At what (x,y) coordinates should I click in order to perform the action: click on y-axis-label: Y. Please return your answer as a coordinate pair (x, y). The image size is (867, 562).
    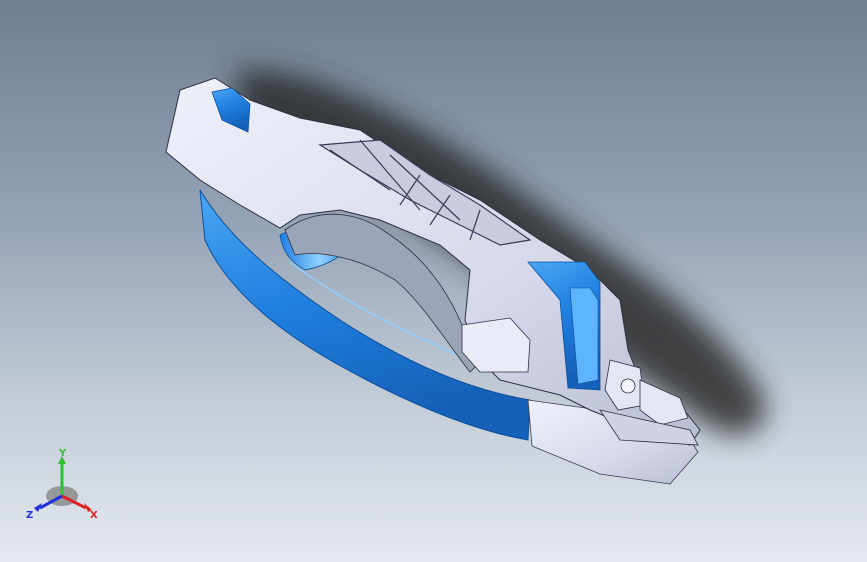
    Looking at the image, I should click on (62, 453).